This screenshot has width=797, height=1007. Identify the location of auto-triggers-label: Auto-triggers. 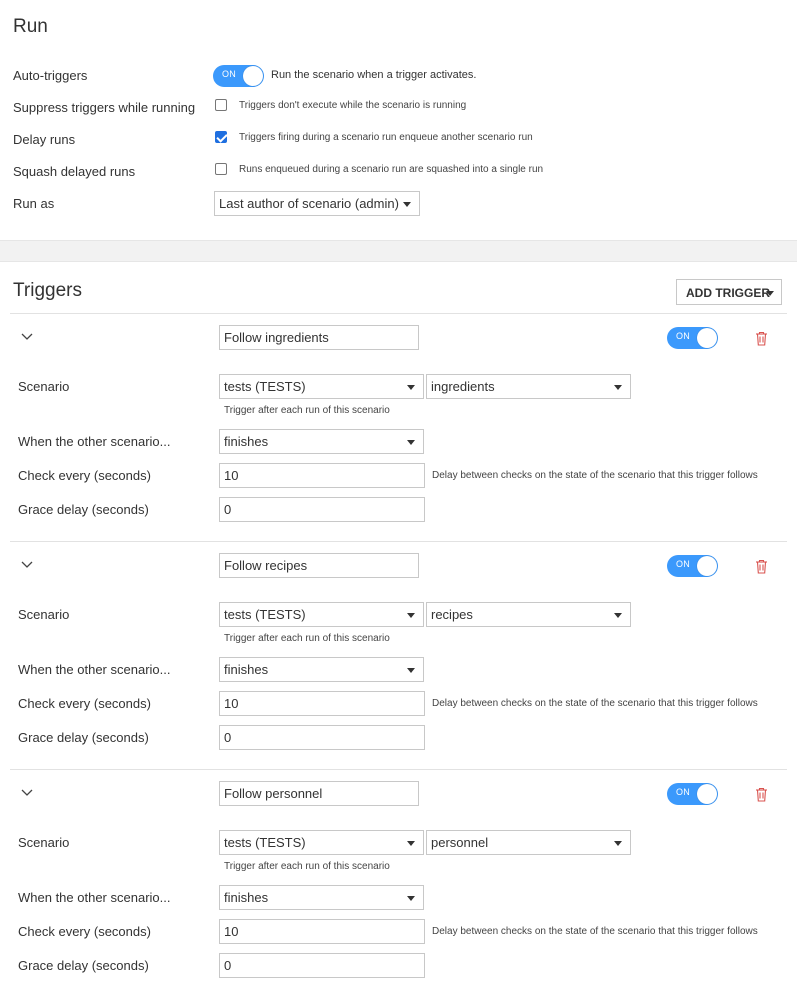
(50, 75).